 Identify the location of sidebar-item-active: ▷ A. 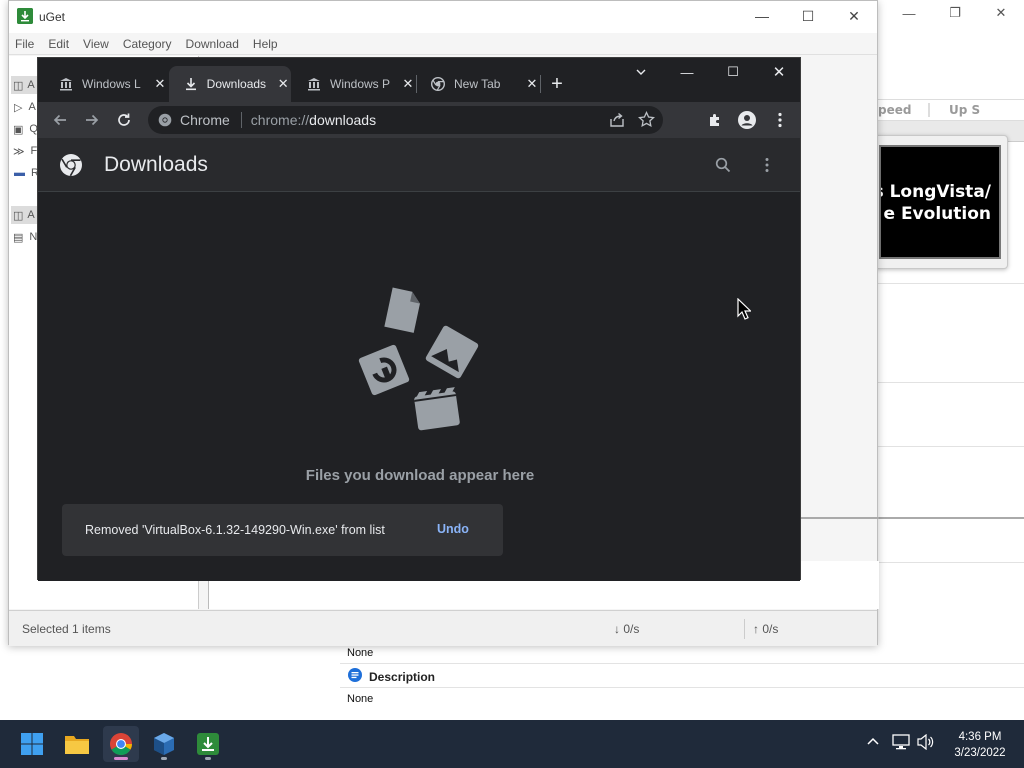
(25, 107).